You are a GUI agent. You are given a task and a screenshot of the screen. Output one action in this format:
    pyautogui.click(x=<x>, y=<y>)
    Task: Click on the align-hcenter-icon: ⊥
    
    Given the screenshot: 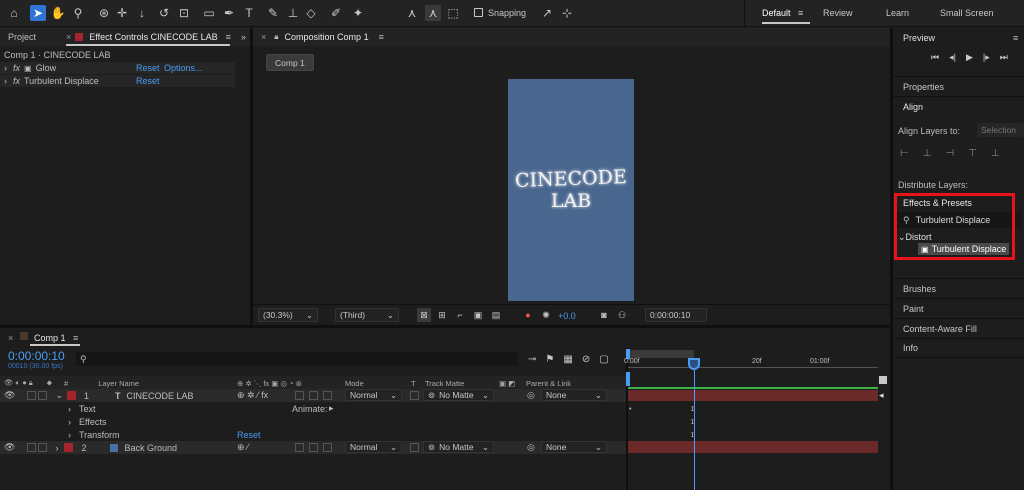 What is the action you would take?
    pyautogui.click(x=927, y=153)
    